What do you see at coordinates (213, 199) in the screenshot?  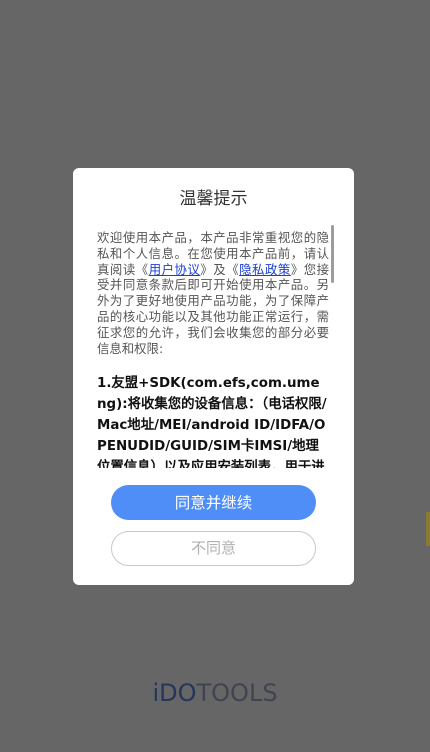 I see `dialog-title: 温馨提示` at bounding box center [213, 199].